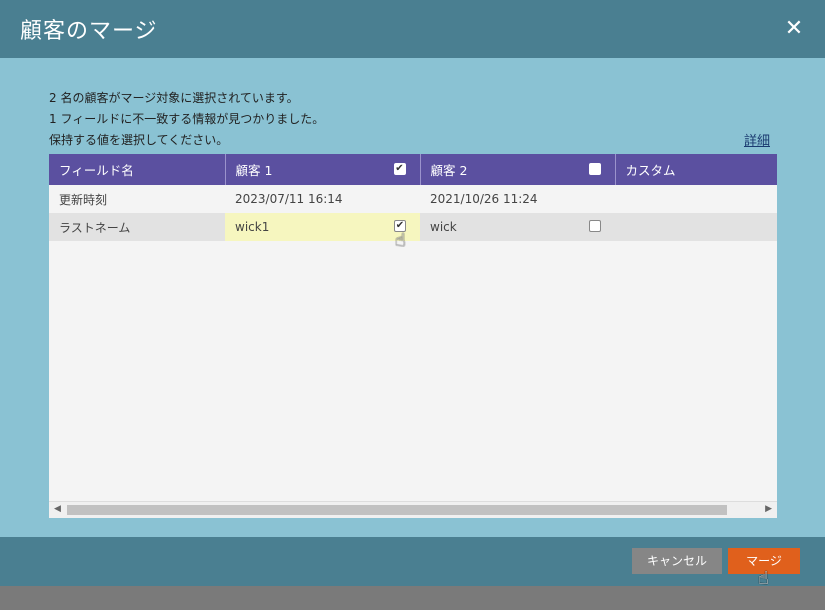 The height and width of the screenshot is (610, 825). Describe the element at coordinates (137, 169) in the screenshot. I see `header-field-name: フィールド名` at that location.